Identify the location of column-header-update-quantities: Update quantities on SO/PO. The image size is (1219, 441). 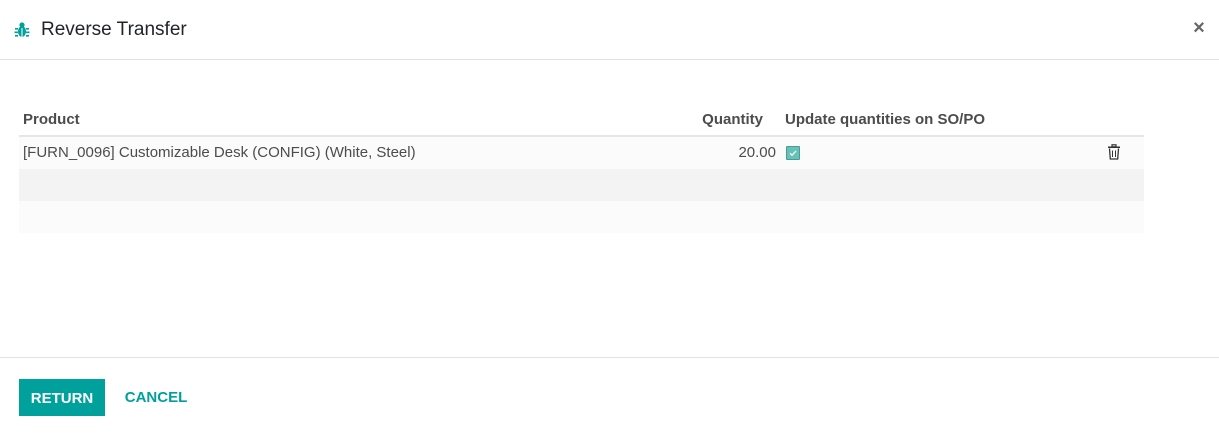
(885, 120).